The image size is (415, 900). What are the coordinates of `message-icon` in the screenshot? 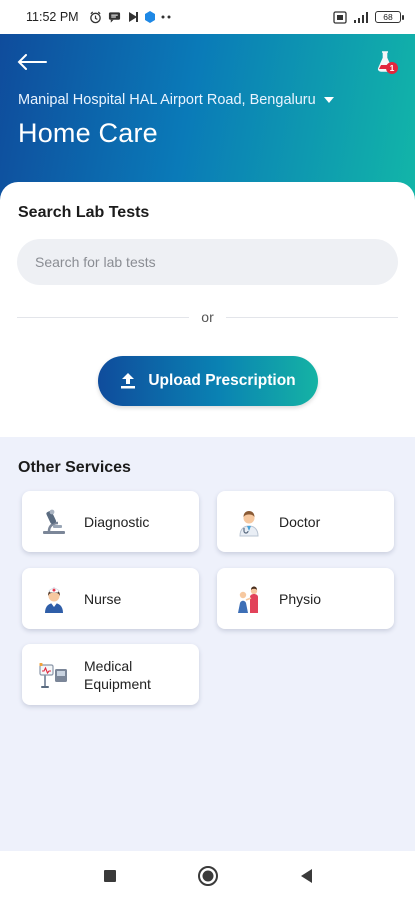 It's located at (114, 17).